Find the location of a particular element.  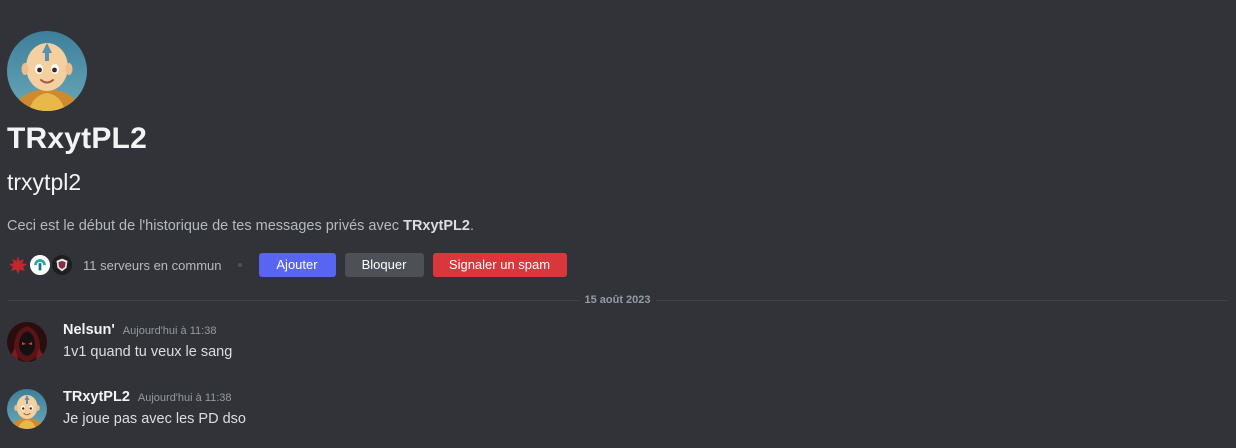

teal-logo-icon is located at coordinates (40, 265).